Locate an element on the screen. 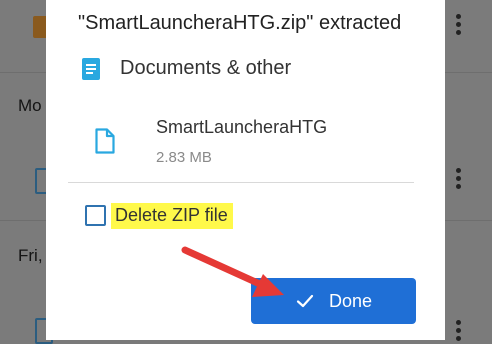  file-icon is located at coordinates (105, 141).